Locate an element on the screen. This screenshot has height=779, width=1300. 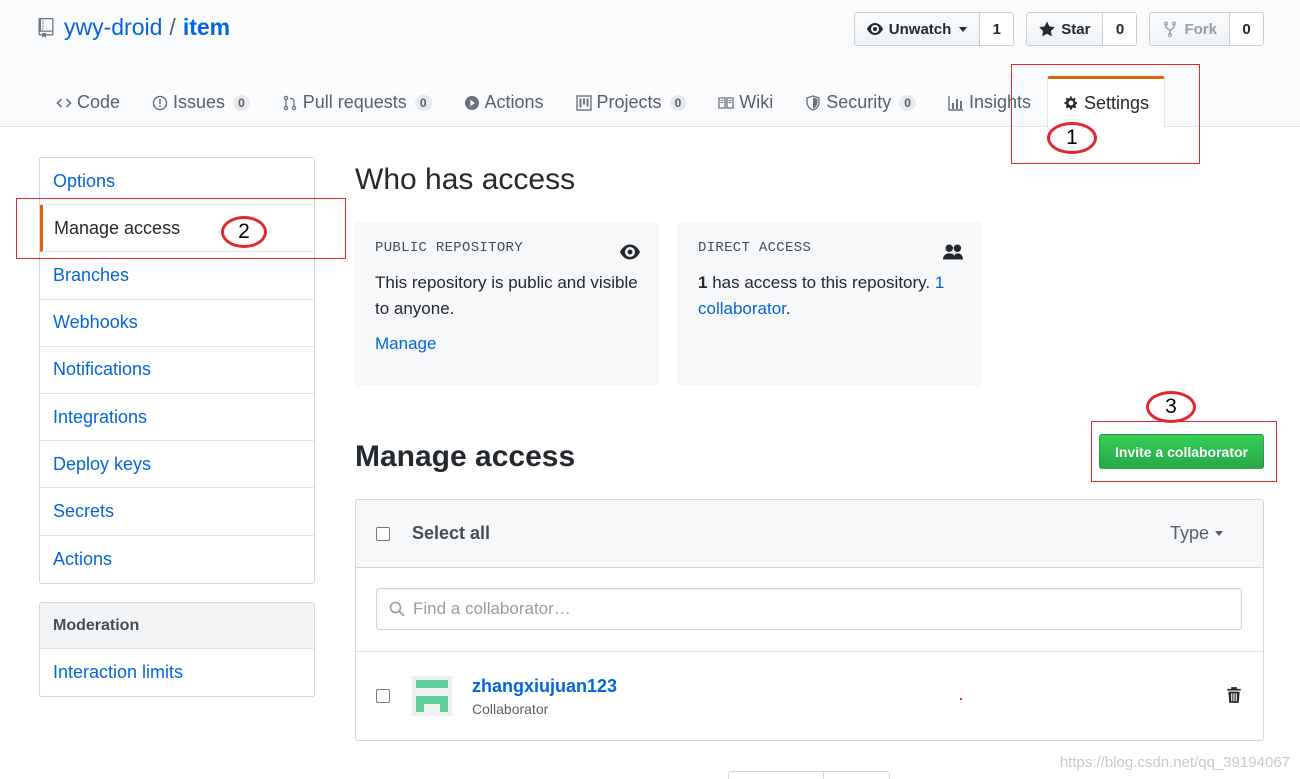
fork-group: Fork 0 is located at coordinates (1206, 29).